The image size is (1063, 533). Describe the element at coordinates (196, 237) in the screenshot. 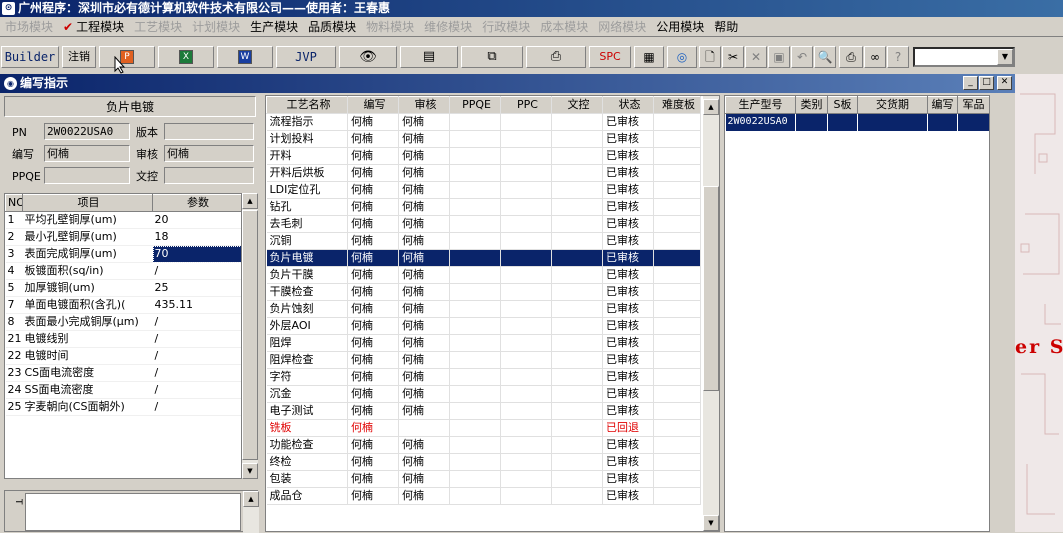

I see `table-cell: 18` at that location.